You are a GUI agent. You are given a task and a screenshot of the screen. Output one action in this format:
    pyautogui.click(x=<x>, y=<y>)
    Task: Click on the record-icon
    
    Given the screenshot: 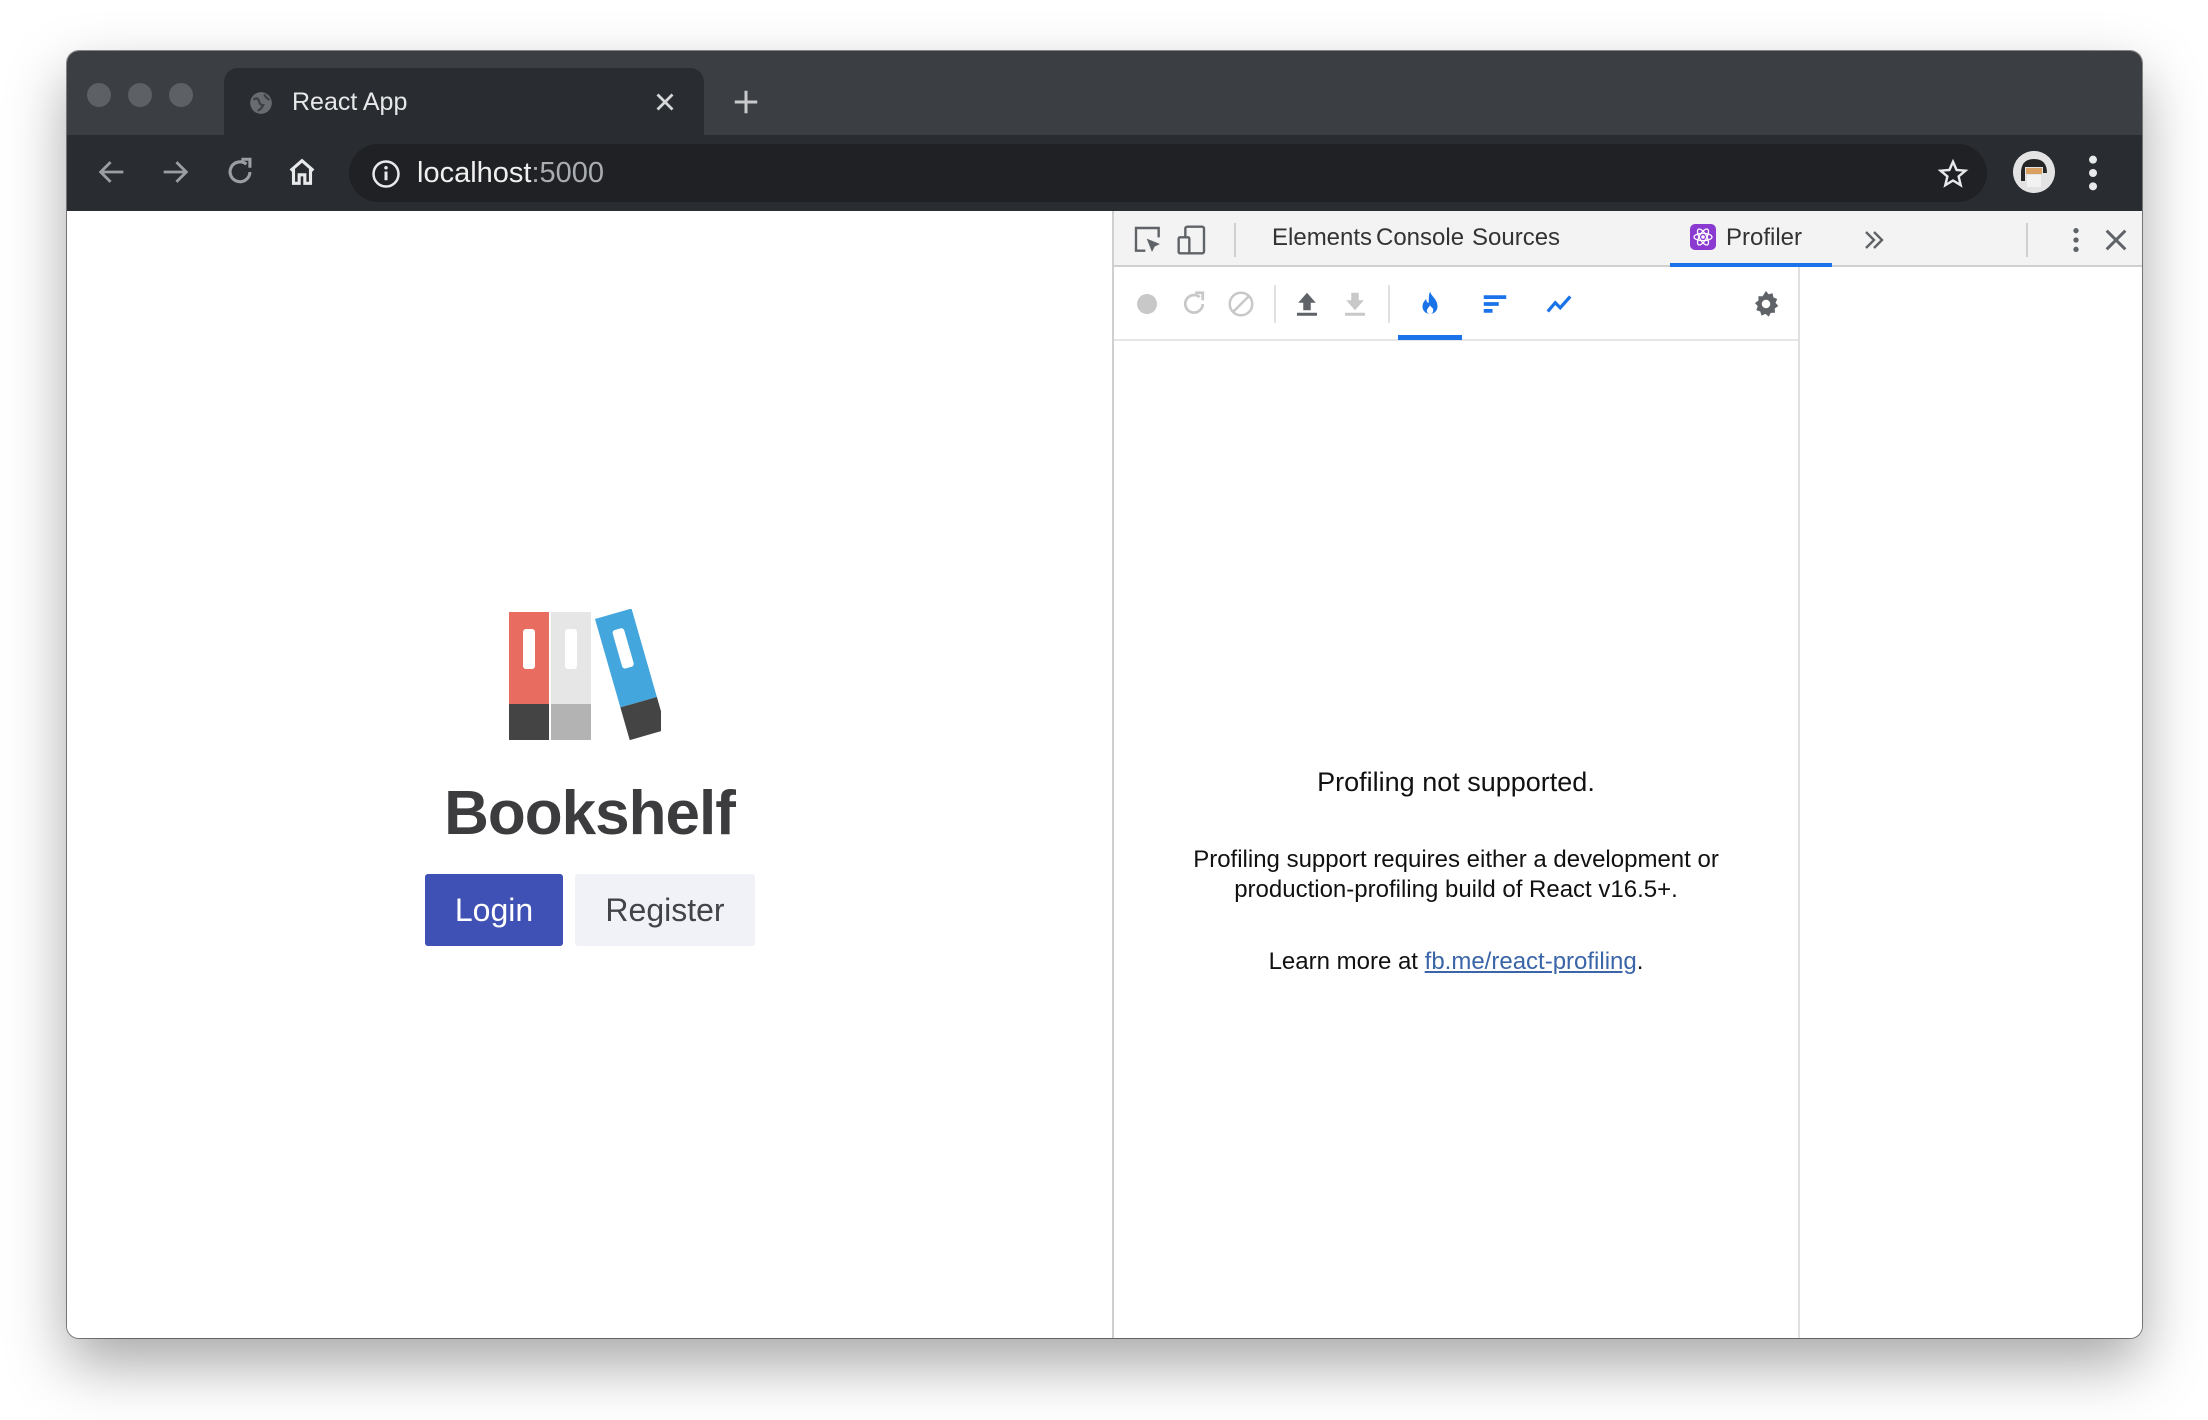 What is the action you would take?
    pyautogui.click(x=1147, y=304)
    